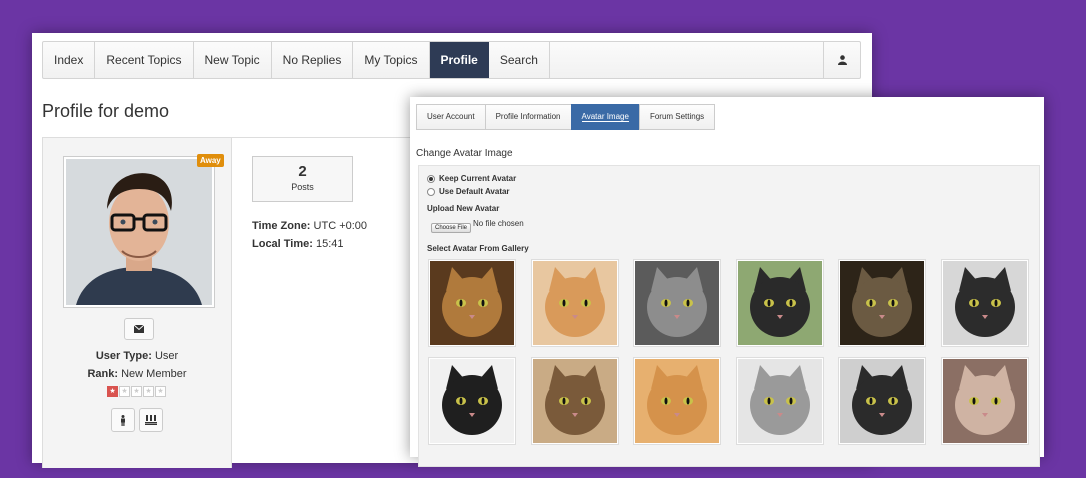 The height and width of the screenshot is (478, 1086). I want to click on send-message-button, so click(139, 329).